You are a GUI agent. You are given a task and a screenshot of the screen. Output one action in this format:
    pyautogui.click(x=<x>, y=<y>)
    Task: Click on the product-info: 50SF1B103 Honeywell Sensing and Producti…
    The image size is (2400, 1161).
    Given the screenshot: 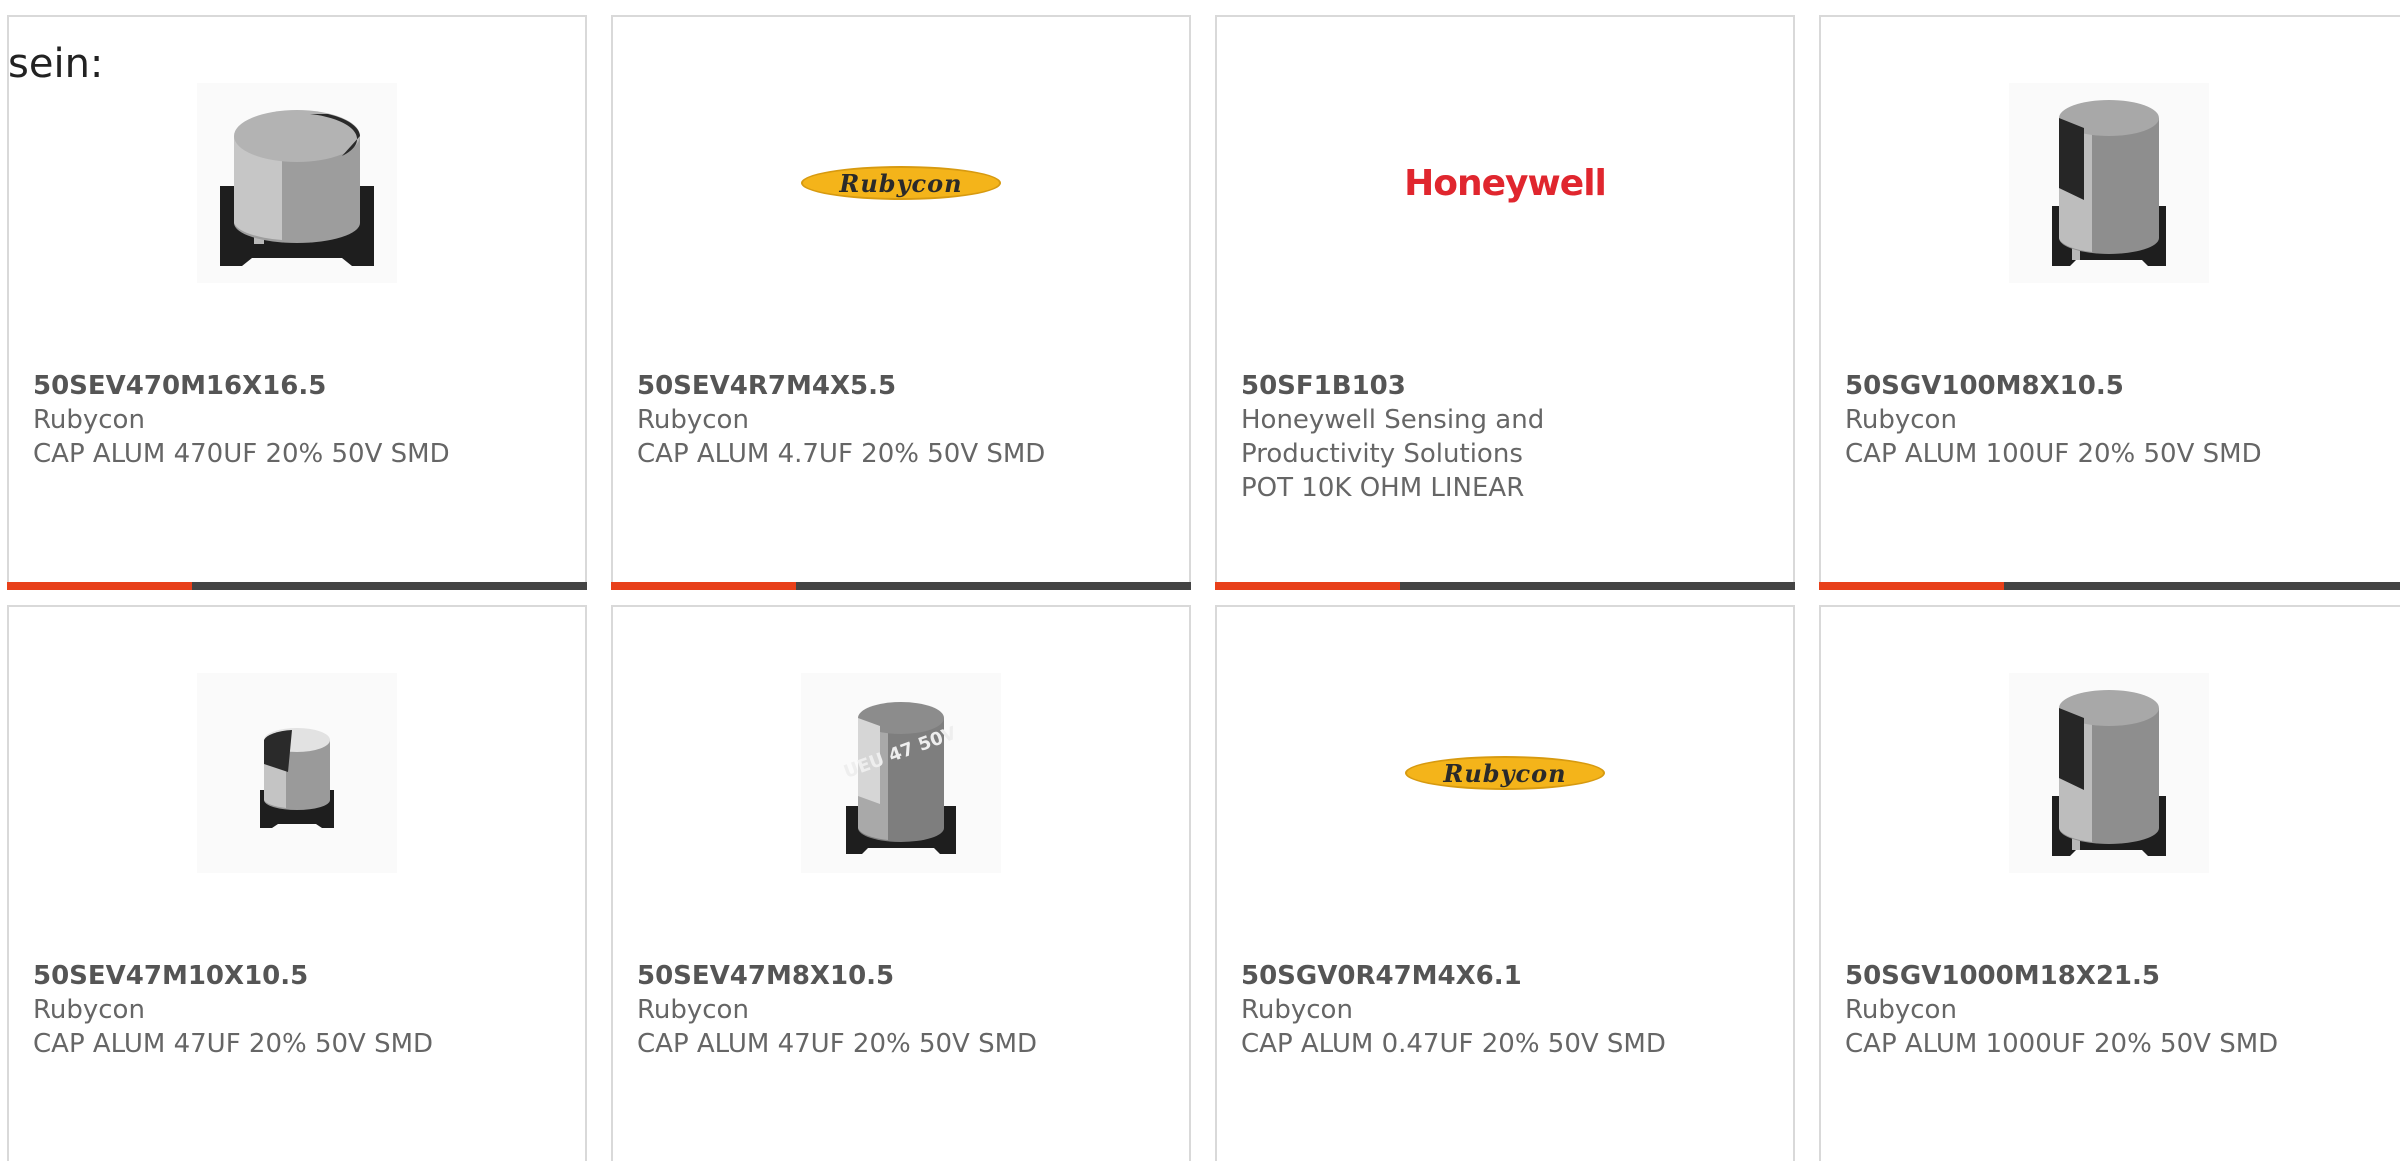 What is the action you would take?
    pyautogui.click(x=1406, y=437)
    